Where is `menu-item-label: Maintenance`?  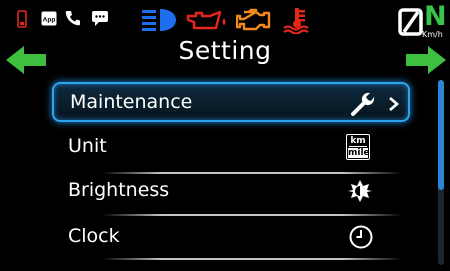 menu-item-label: Maintenance is located at coordinates (131, 102).